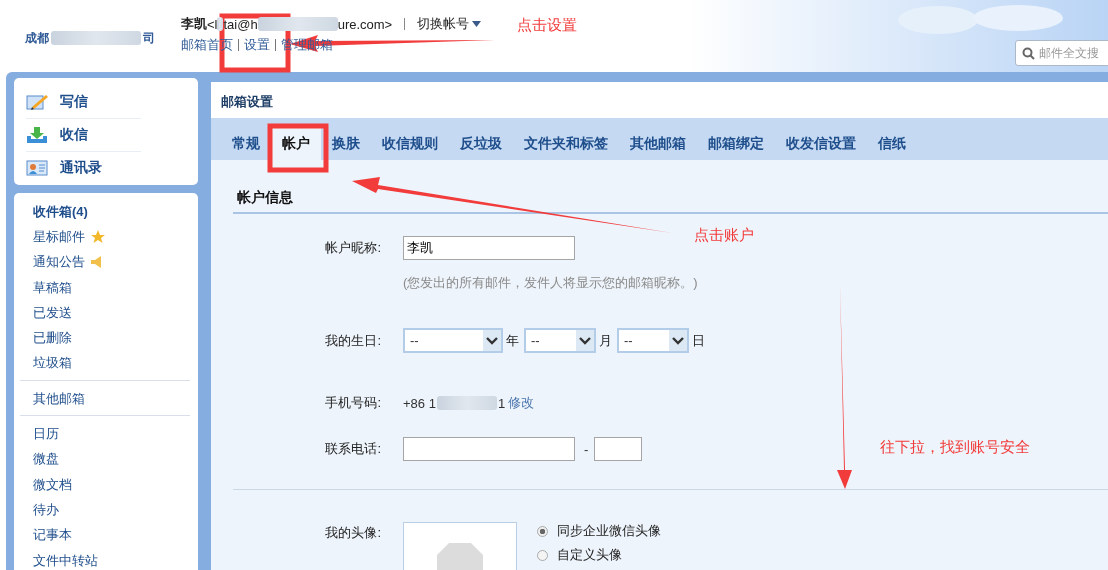 This screenshot has height=570, width=1108. I want to click on download-tray-icon, so click(37, 135).